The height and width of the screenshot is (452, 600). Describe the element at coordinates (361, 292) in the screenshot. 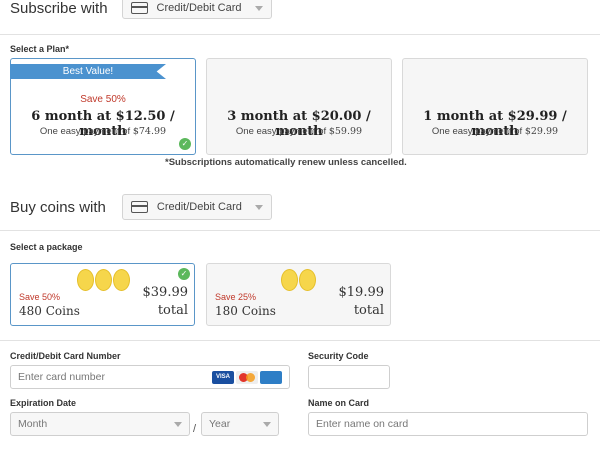

I see `package-price: $19.99` at that location.